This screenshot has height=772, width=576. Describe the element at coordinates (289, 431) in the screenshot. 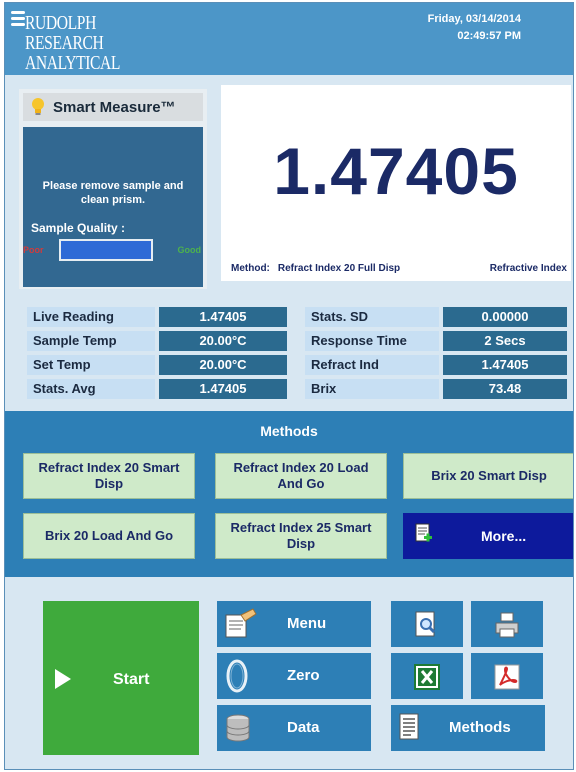

I see `methods-title: Methods` at that location.